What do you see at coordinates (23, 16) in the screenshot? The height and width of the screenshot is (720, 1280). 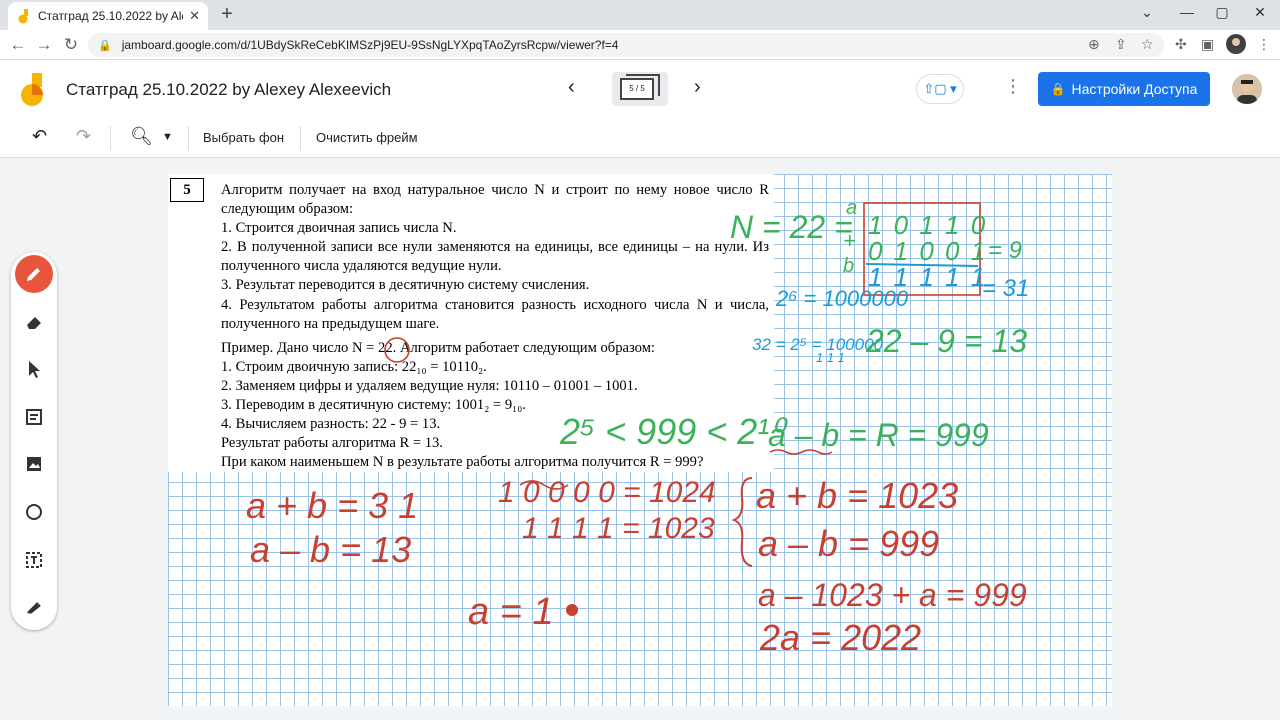 I see `jamboard-favicon-icon` at bounding box center [23, 16].